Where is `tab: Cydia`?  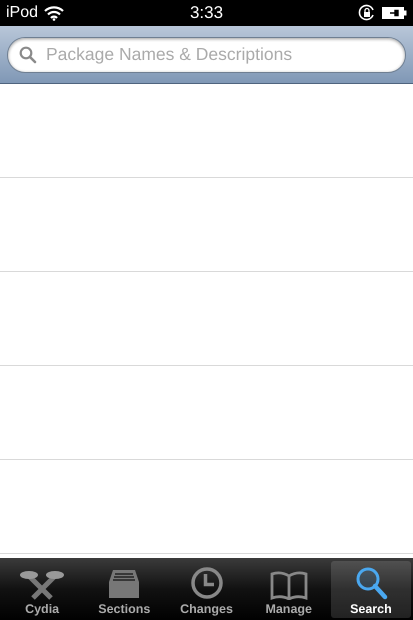
tab: Cydia is located at coordinates (42, 589).